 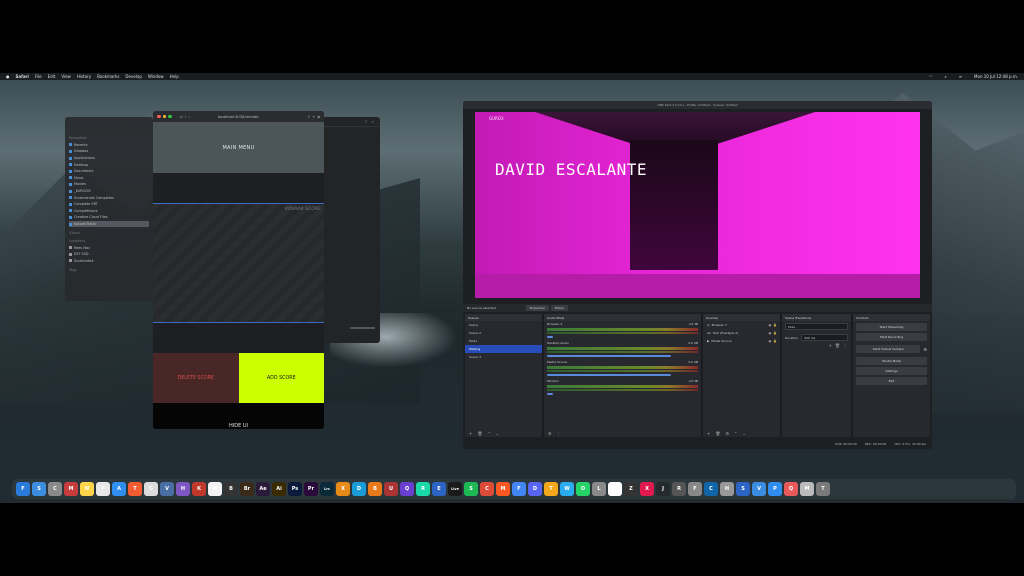 What do you see at coordinates (22, 76) in the screenshot?
I see `menu-app-name: Safari` at bounding box center [22, 76].